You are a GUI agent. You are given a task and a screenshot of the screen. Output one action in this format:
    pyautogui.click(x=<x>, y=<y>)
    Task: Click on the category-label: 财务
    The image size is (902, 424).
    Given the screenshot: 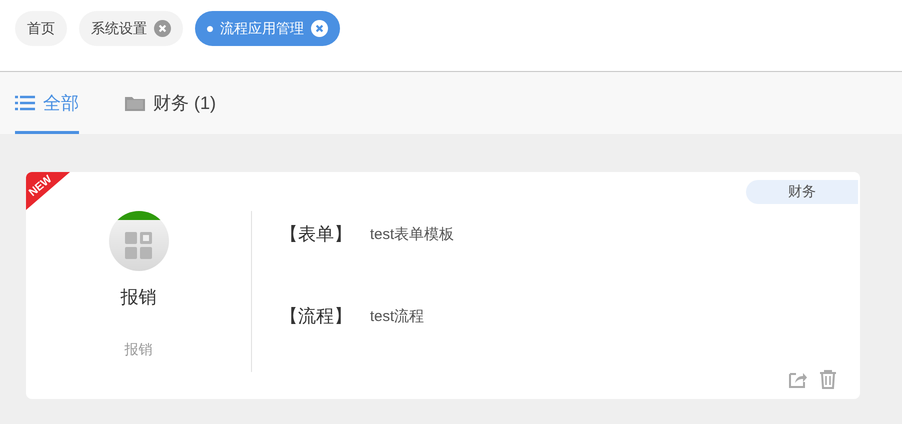 What is the action you would take?
    pyautogui.click(x=802, y=192)
    